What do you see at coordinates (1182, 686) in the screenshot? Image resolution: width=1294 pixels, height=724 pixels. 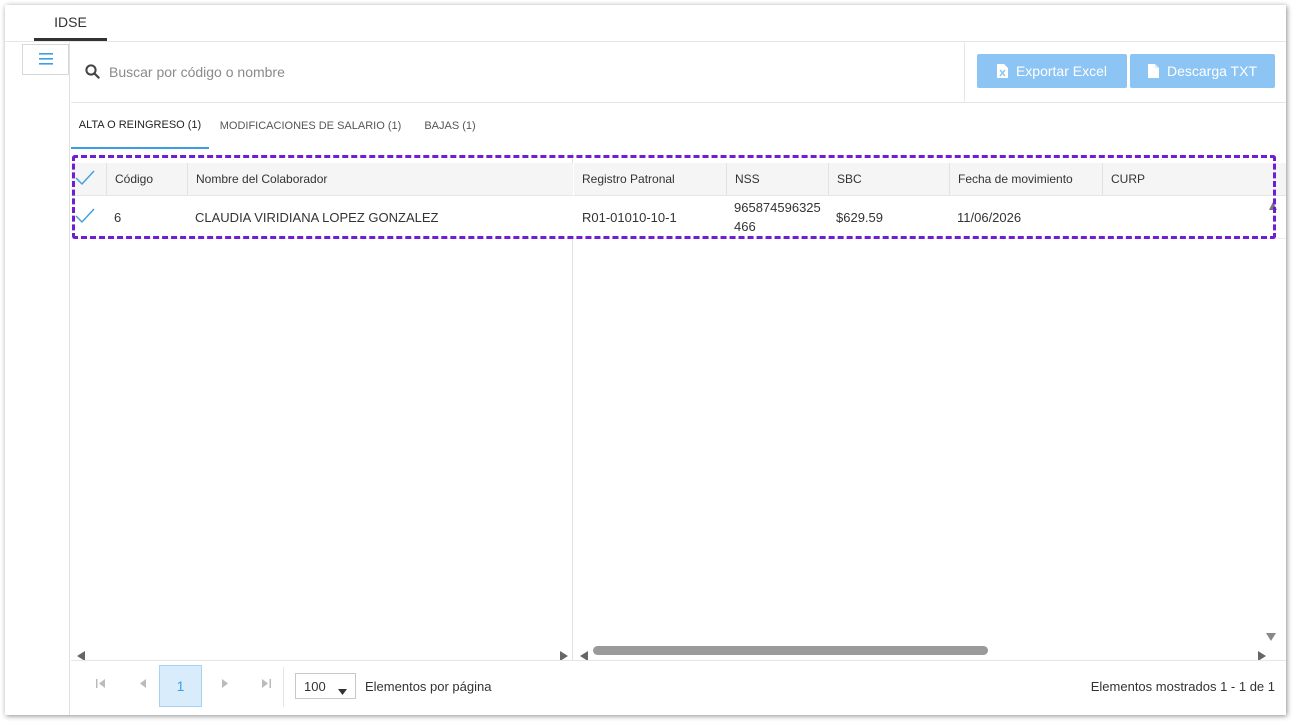 I see `pager-info: Elementos mostrados 1 - 1 de 1` at bounding box center [1182, 686].